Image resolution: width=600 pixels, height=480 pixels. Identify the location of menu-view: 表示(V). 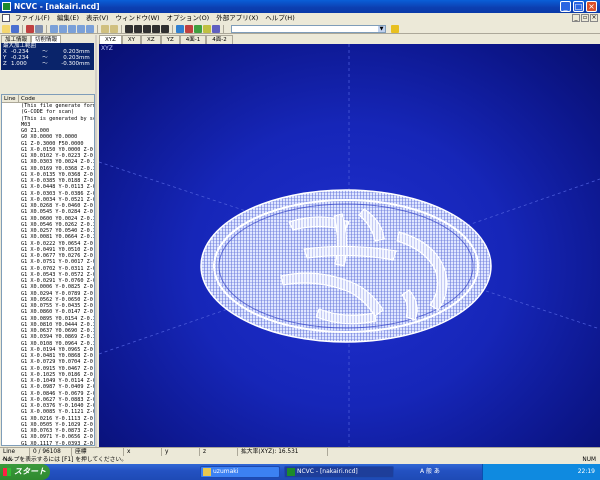
(99, 18).